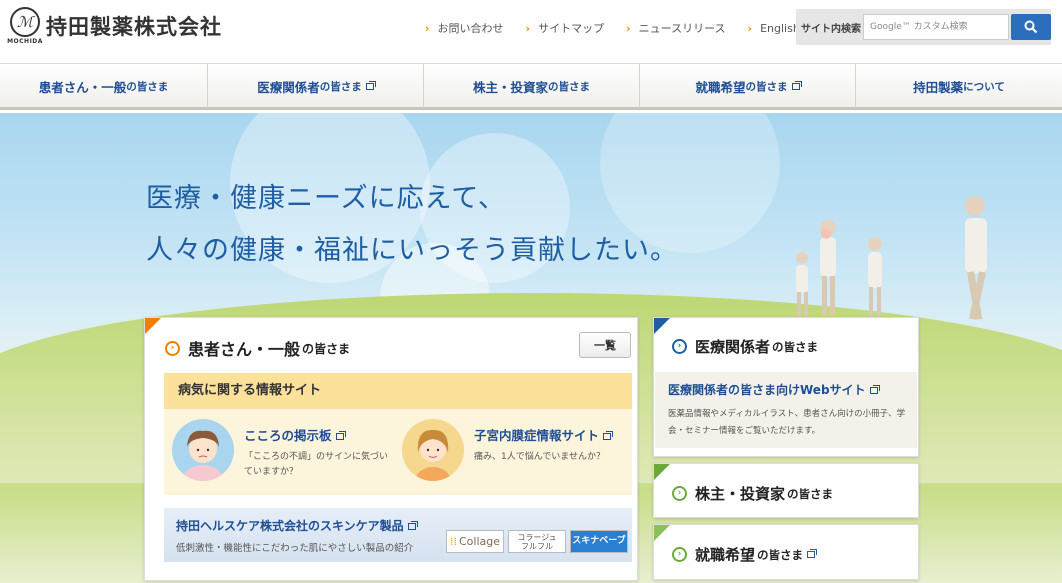 Image resolution: width=1062 pixels, height=583 pixels. What do you see at coordinates (786, 490) in the screenshot?
I see `investors-panel: › 株主・投資家 の皆さま` at bounding box center [786, 490].